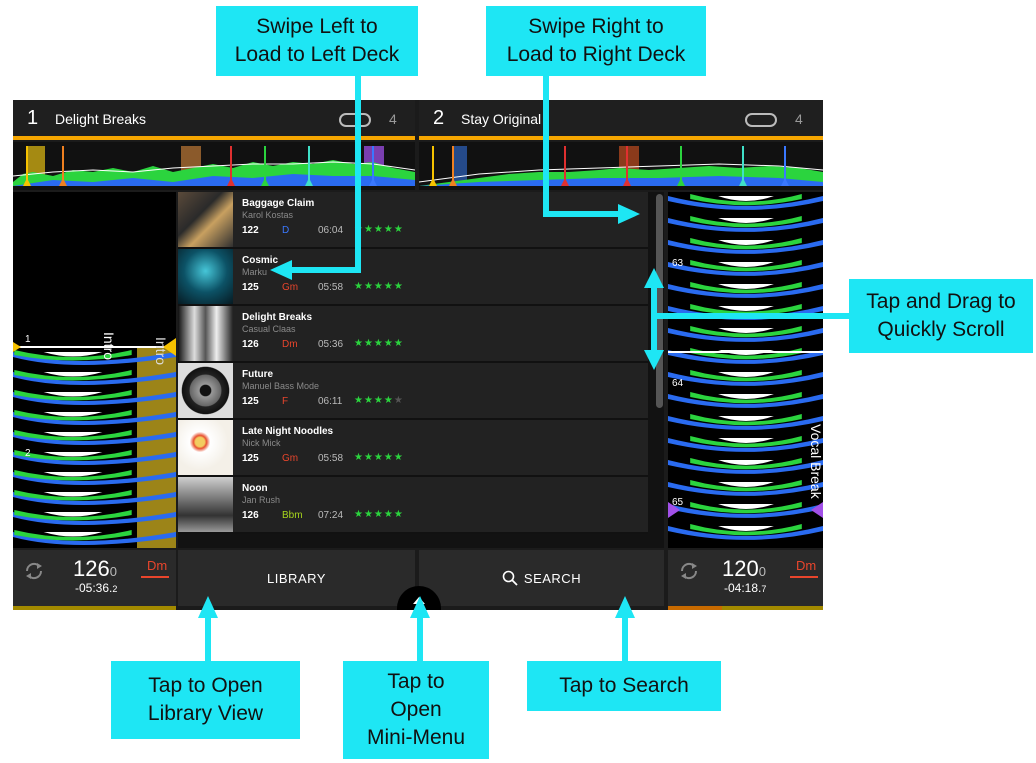 This screenshot has width=1036, height=763. I want to click on track-bpm: 122, so click(250, 230).